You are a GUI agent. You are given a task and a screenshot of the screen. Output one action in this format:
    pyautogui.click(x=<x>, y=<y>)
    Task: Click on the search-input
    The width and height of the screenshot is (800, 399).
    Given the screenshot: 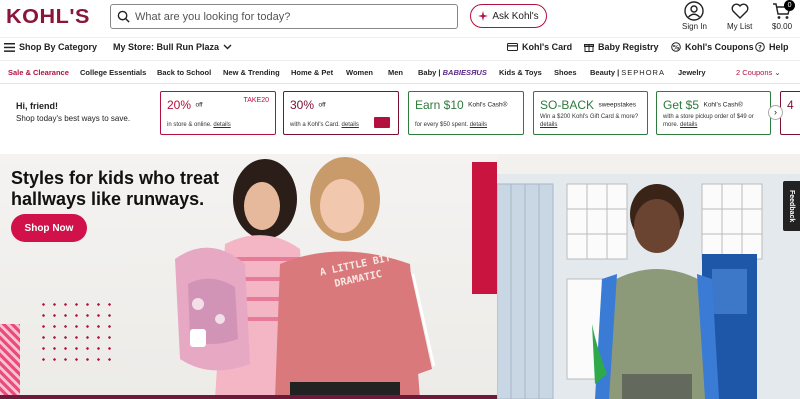 What is the action you would take?
    pyautogui.click(x=285, y=16)
    